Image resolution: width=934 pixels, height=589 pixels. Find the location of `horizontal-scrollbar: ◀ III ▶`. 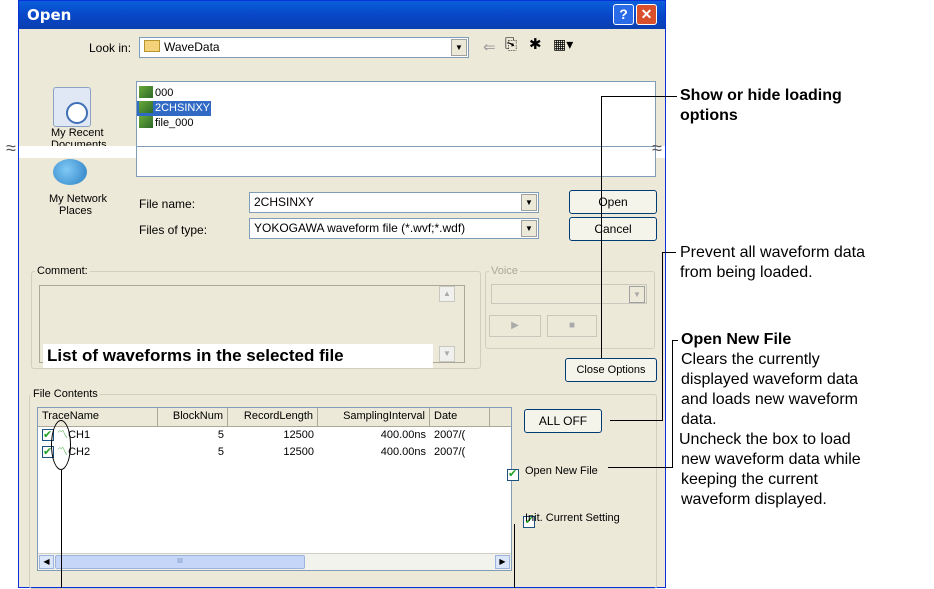

horizontal-scrollbar: ◀ III ▶ is located at coordinates (274, 561).